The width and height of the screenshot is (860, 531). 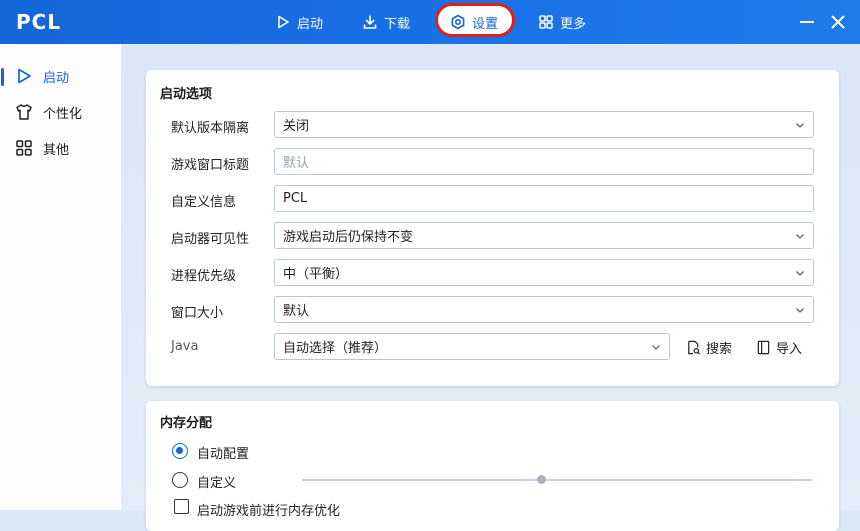 I want to click on sidebar-item-label: 其他, so click(x=56, y=150).